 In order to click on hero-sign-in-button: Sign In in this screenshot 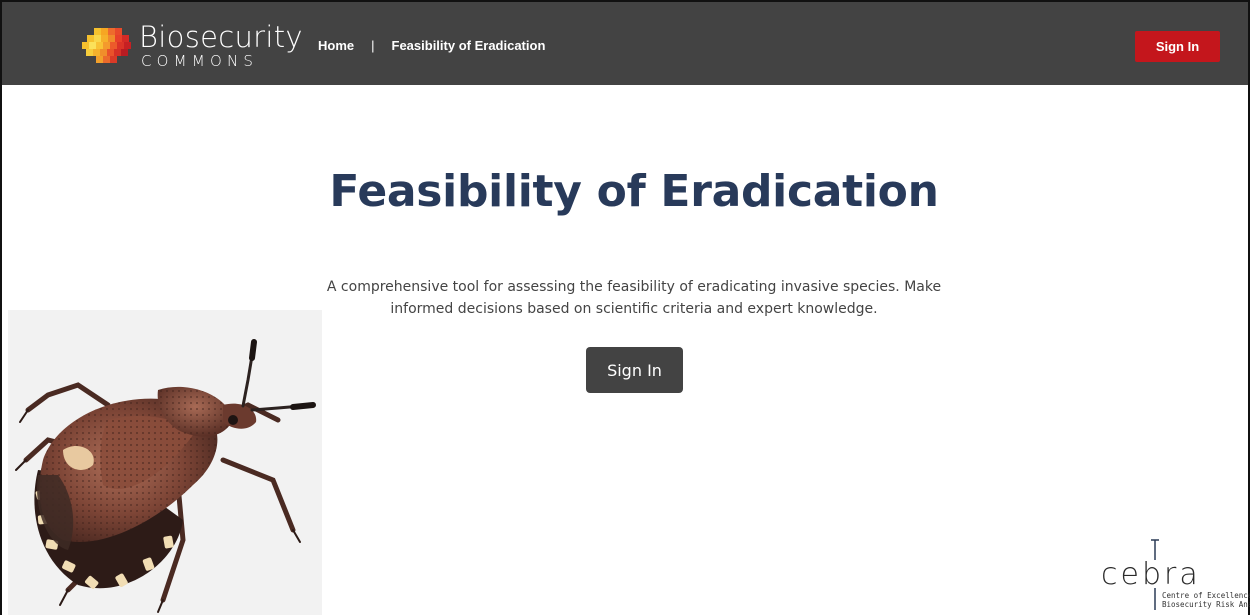, I will do `click(634, 370)`.